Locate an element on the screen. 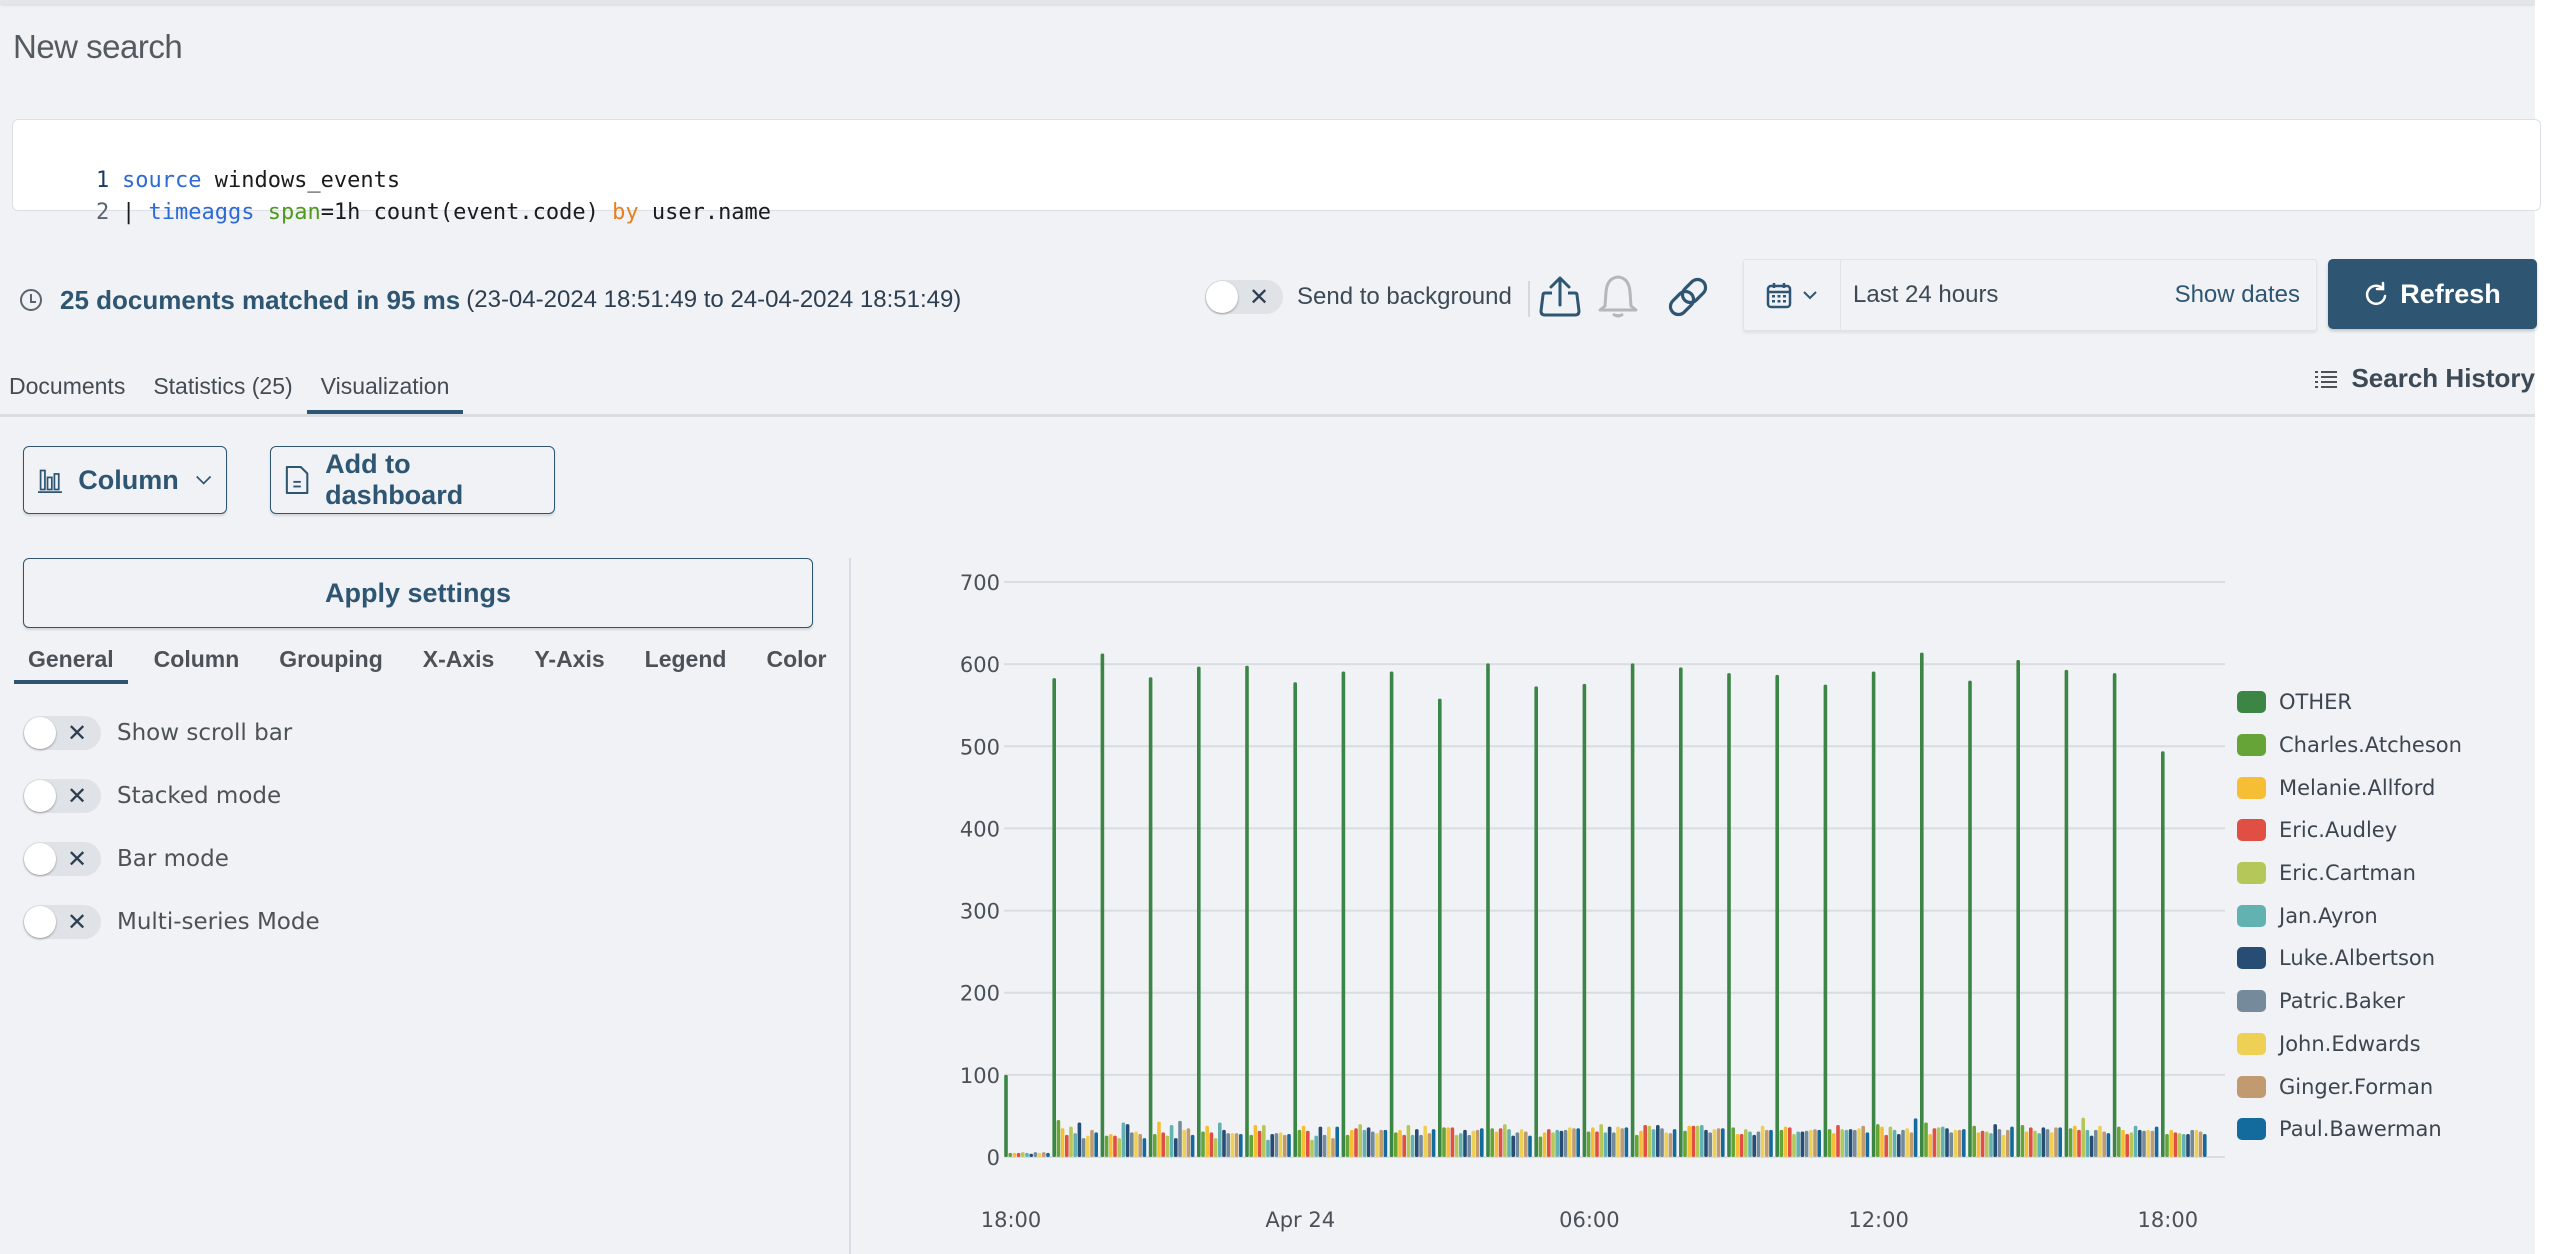 This screenshot has height=1254, width=2551. quick-select-button is located at coordinates (1792, 295).